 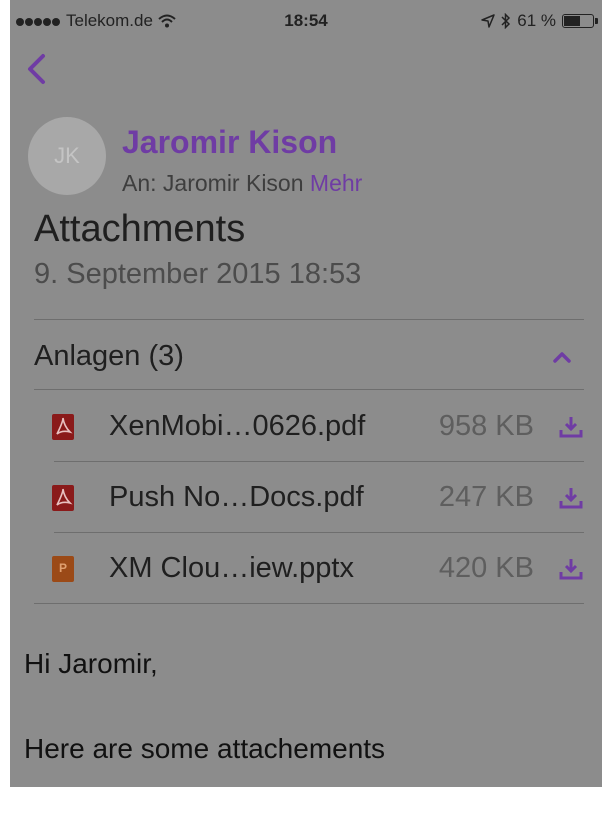 What do you see at coordinates (91, 663) in the screenshot?
I see `message-body-greeting: Hi Jaromir,` at bounding box center [91, 663].